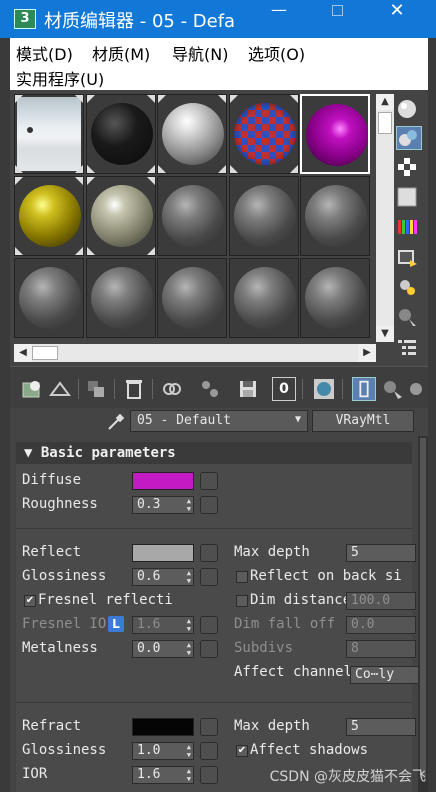 Image resolution: width=436 pixels, height=792 pixels. Describe the element at coordinates (195, 353) in the screenshot. I see `slots-horizontal-scrollbar: ◀ ▶` at that location.